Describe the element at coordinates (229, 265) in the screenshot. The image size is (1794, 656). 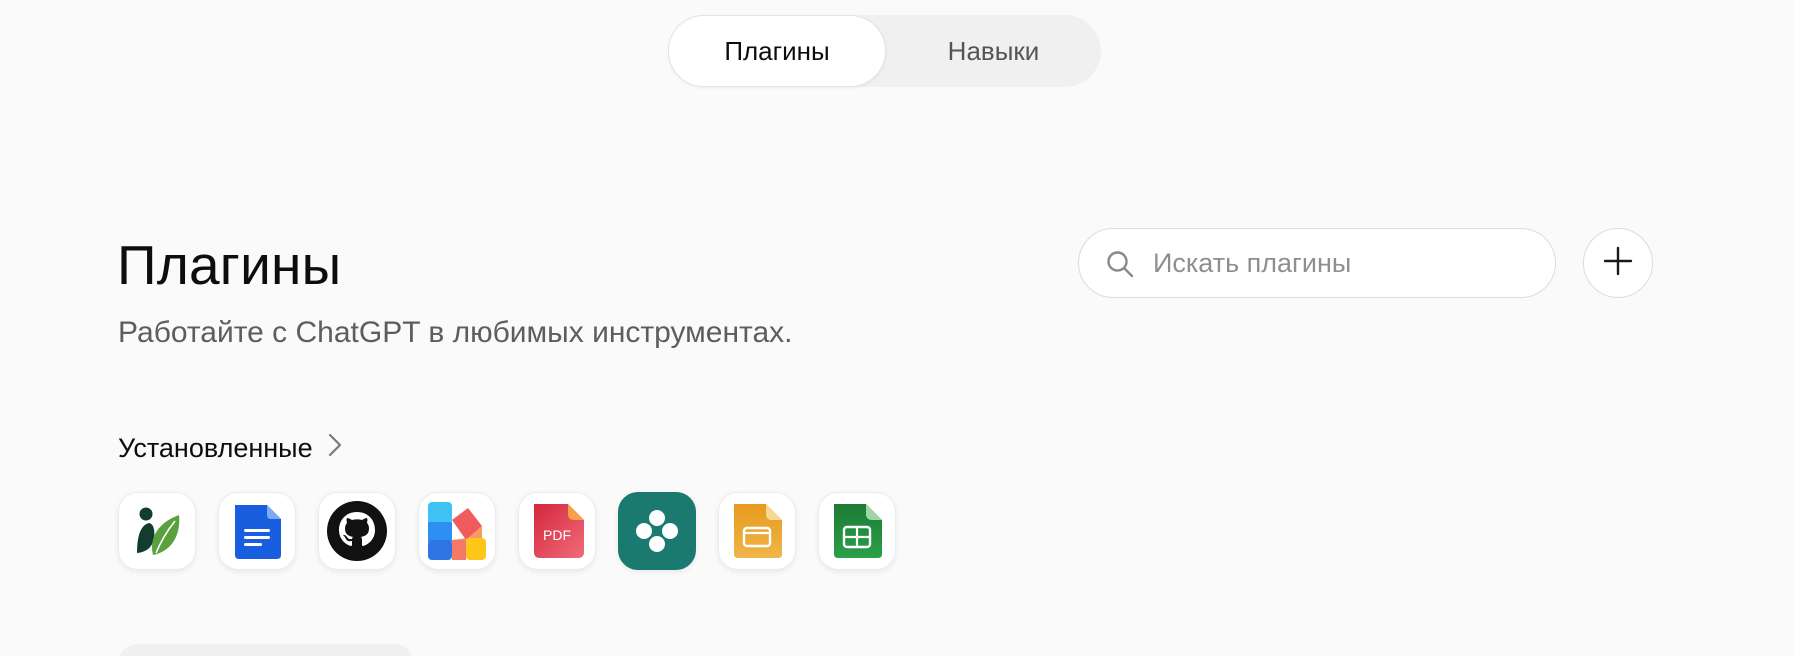
I see `page-title: Плагины` at that location.